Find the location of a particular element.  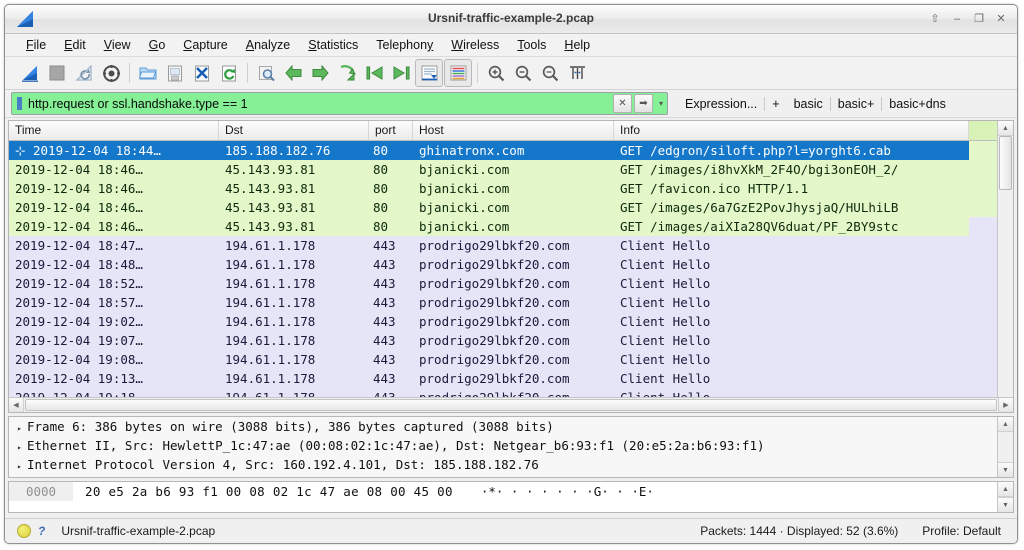

display-filter-wrapper: ✕ ➡ ▾ is located at coordinates (339, 103).